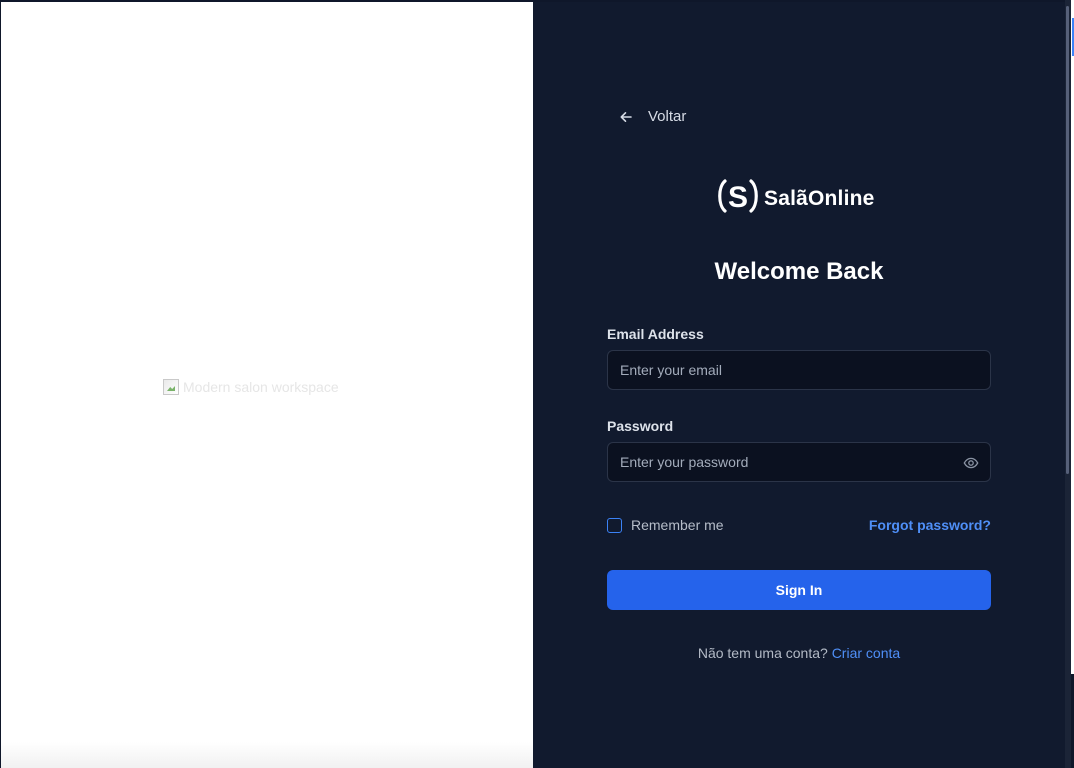 The width and height of the screenshot is (1074, 768). What do you see at coordinates (667, 116) in the screenshot?
I see `back-link-label: Voltar` at bounding box center [667, 116].